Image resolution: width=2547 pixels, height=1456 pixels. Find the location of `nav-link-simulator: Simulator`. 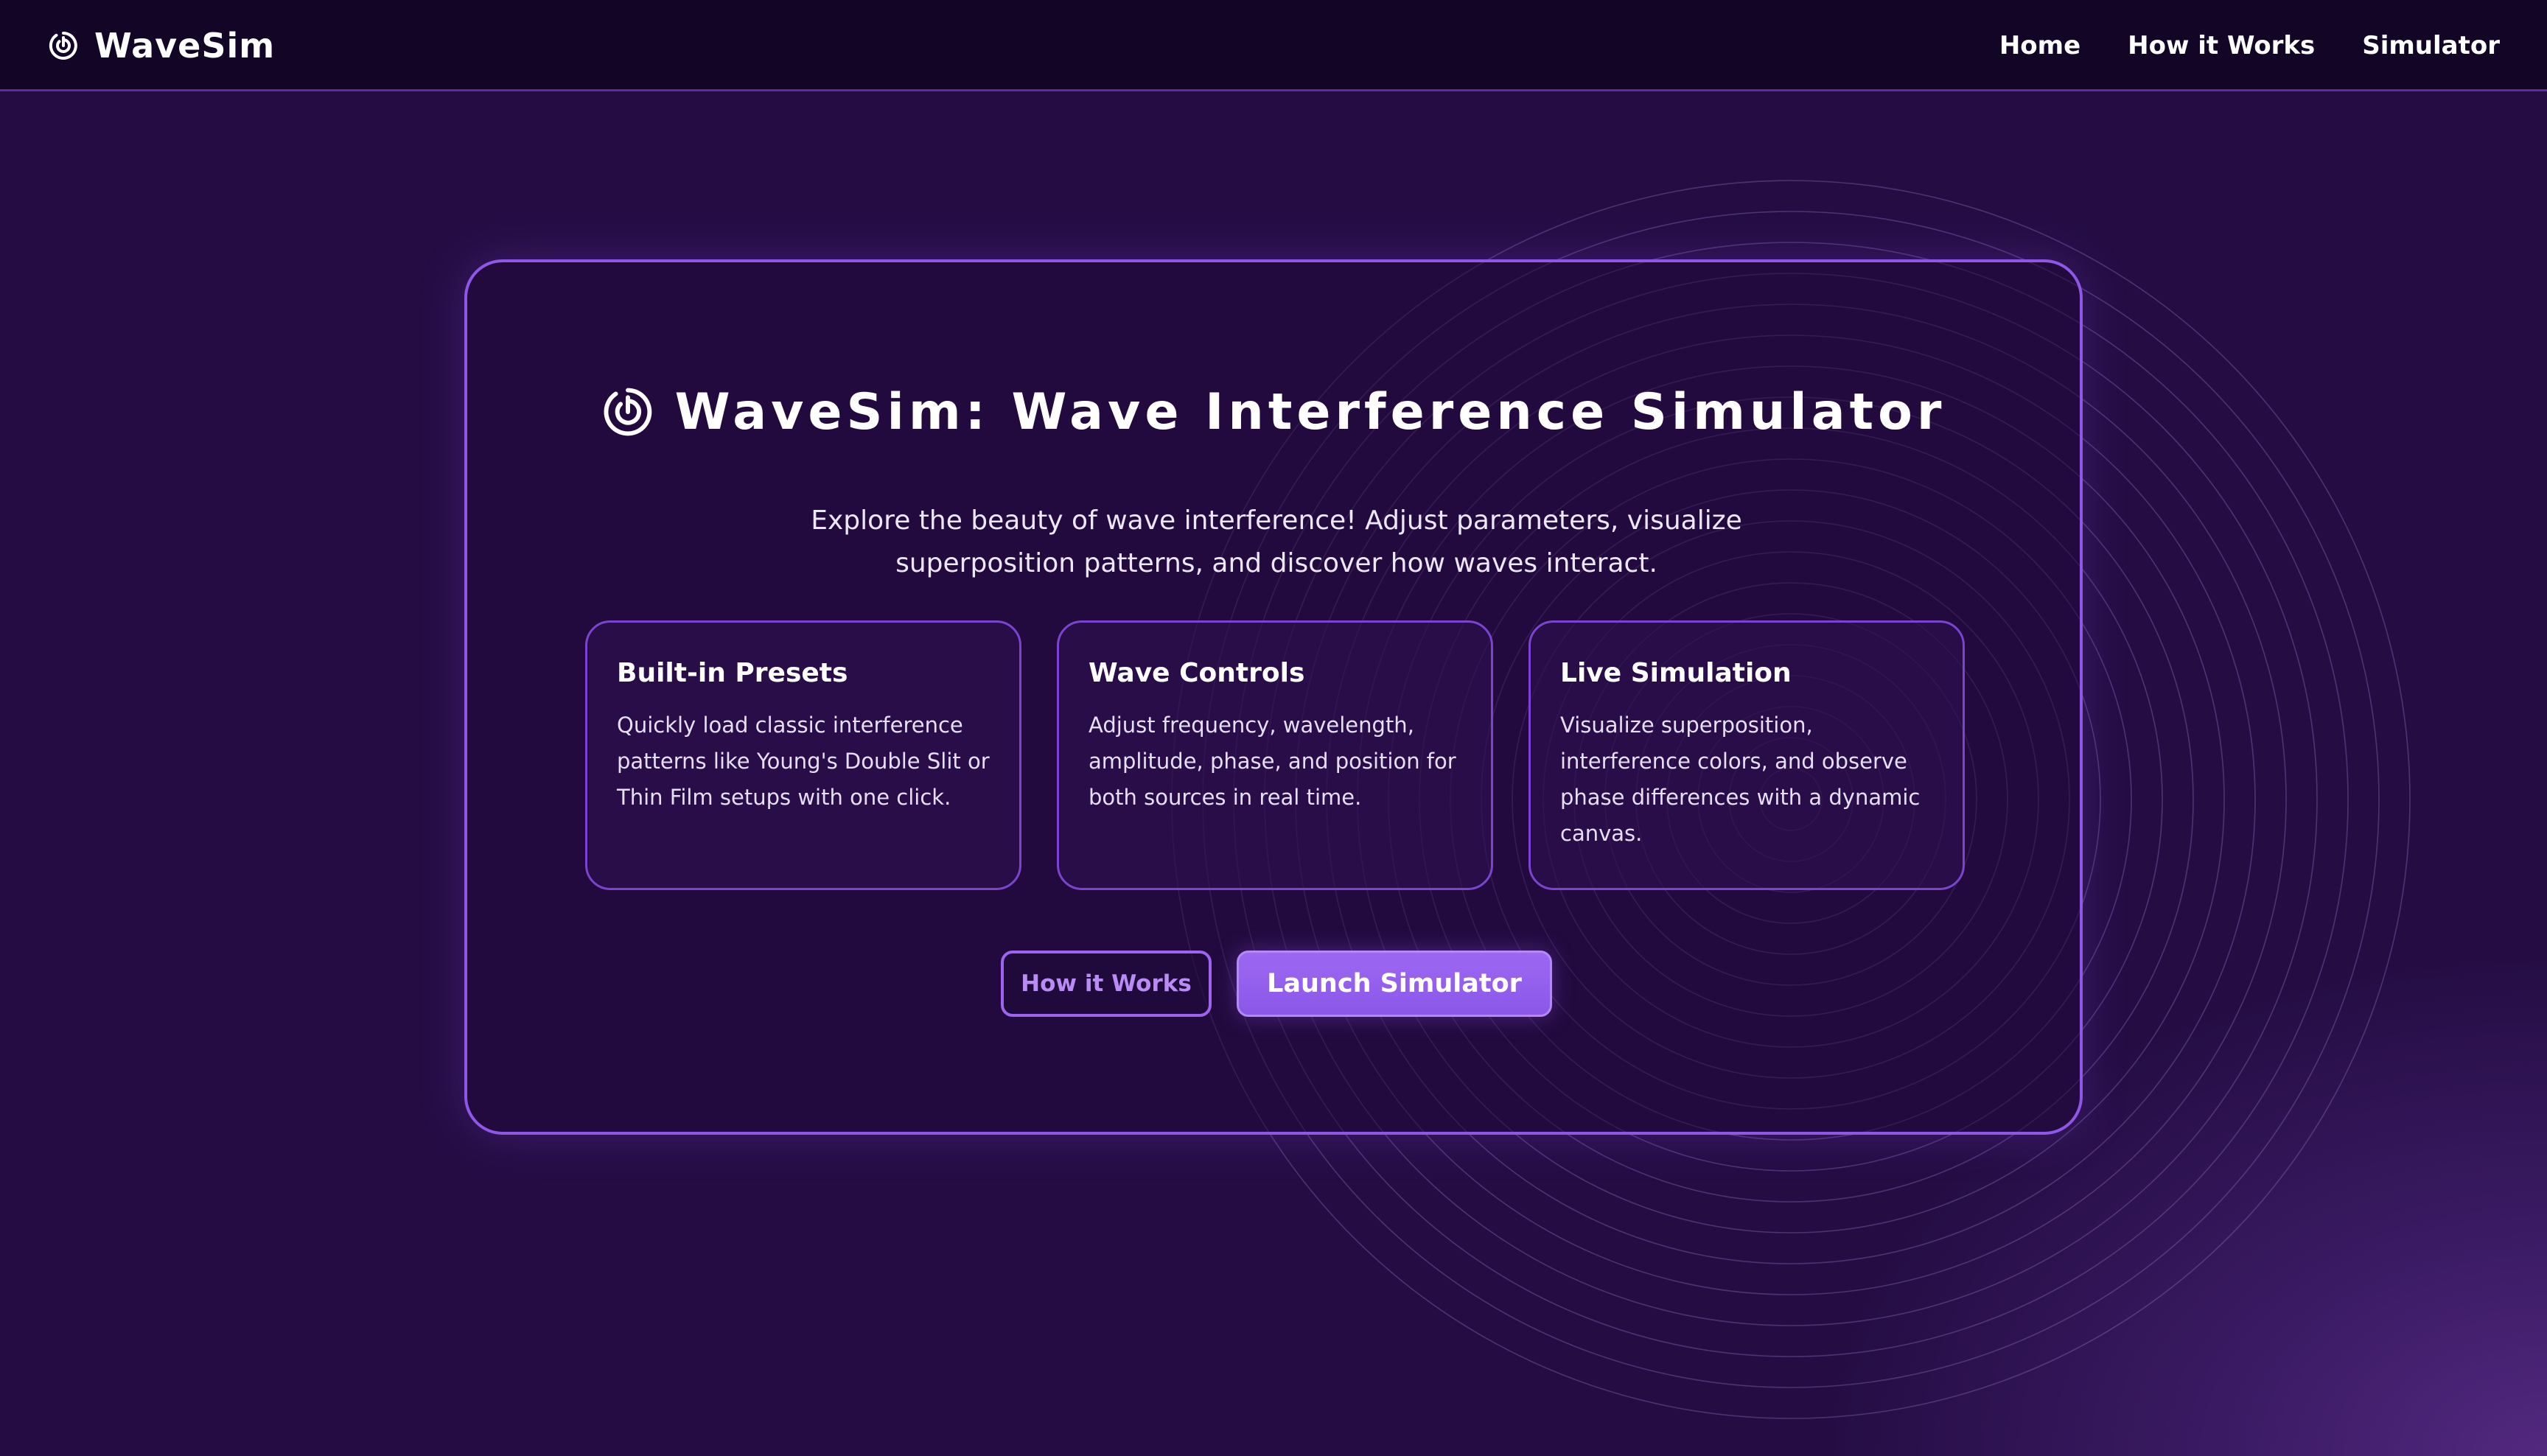

nav-link-simulator: Simulator is located at coordinates (2431, 45).